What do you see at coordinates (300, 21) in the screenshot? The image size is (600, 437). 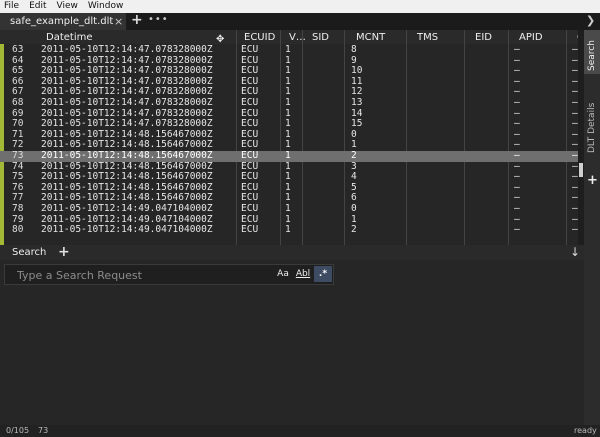 I see `tab-bar: safe_example_dlt.dlt × + ••• ❯` at bounding box center [300, 21].